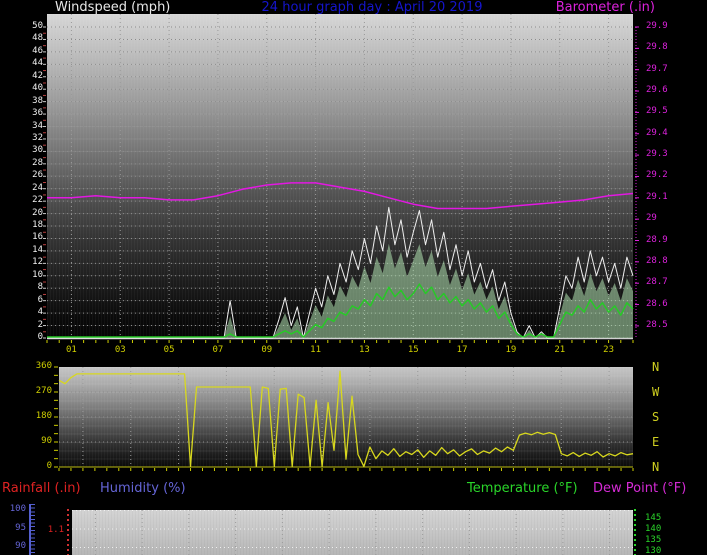 This screenshot has width=707, height=555. What do you see at coordinates (218, 350) in the screenshot?
I see `axis-tick-label: 07` at bounding box center [218, 350].